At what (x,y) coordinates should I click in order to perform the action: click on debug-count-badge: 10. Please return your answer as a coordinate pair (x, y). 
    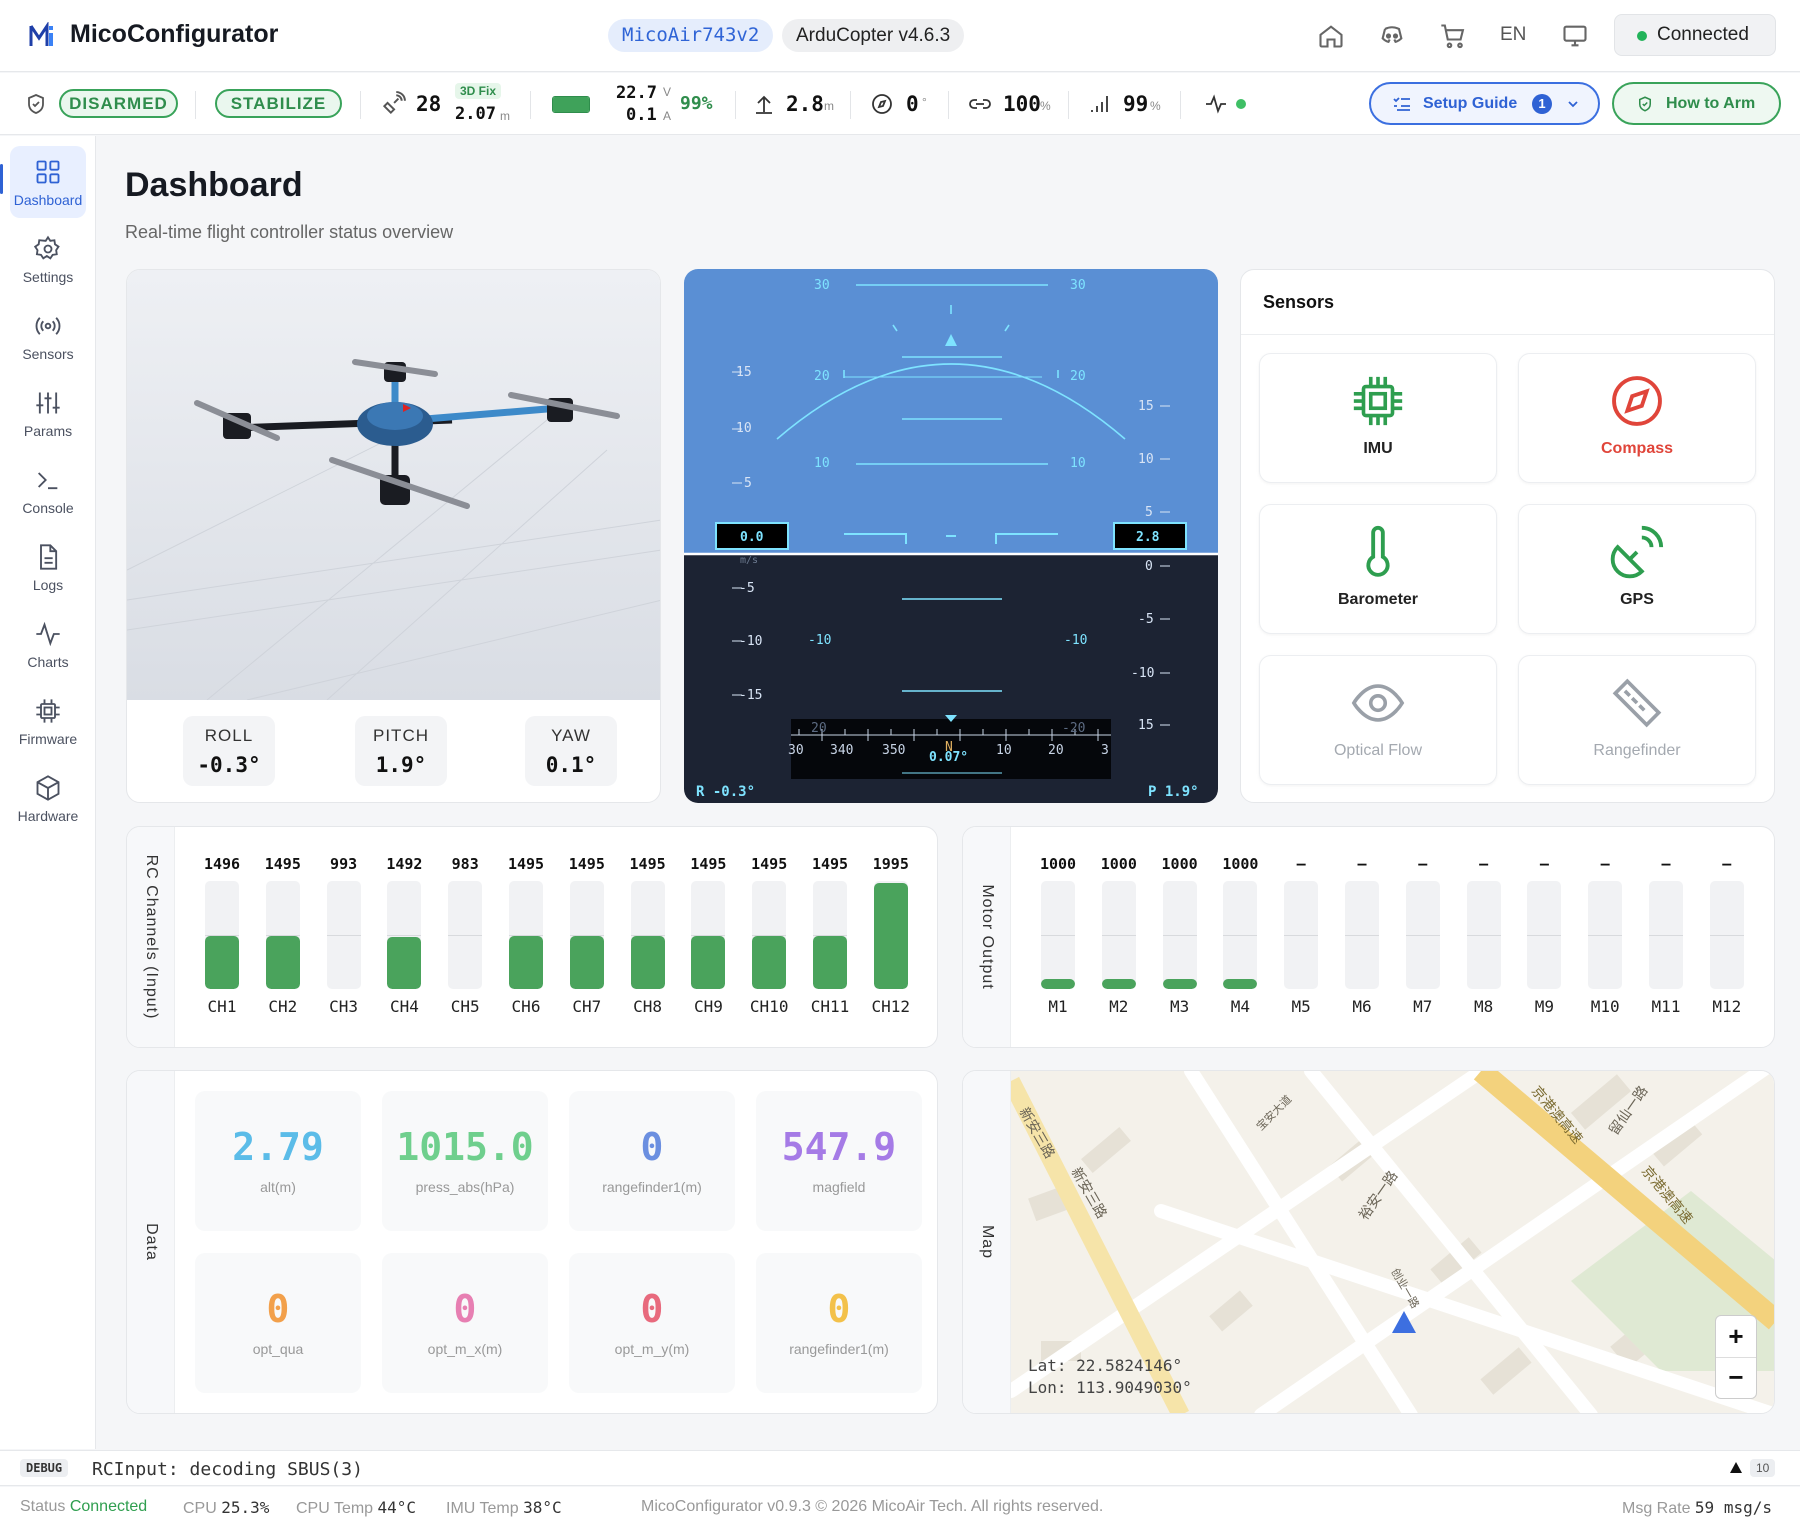
    Looking at the image, I should click on (1763, 1468).